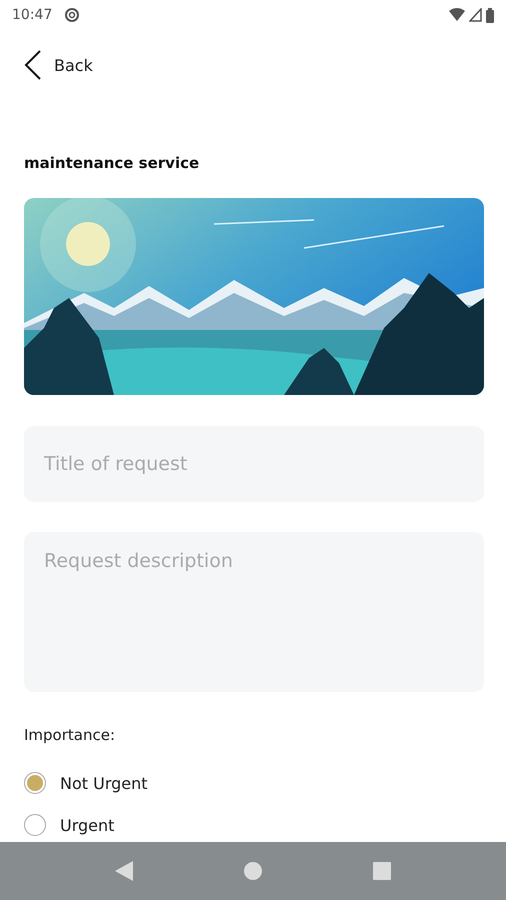 This screenshot has width=506, height=900. I want to click on home-nav-button, so click(253, 871).